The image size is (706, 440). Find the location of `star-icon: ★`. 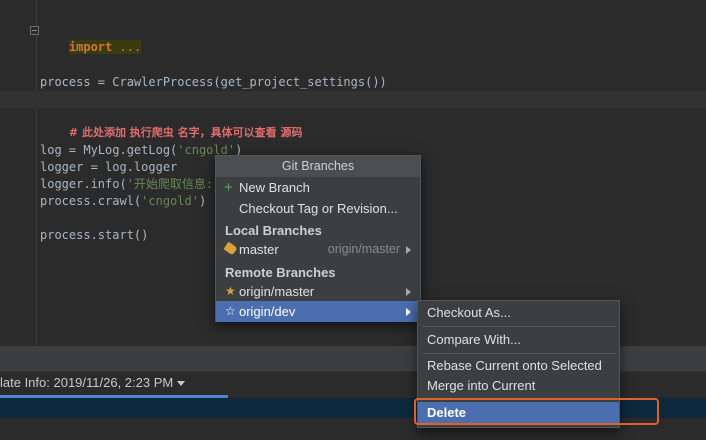

star-icon: ★ is located at coordinates (230, 291).